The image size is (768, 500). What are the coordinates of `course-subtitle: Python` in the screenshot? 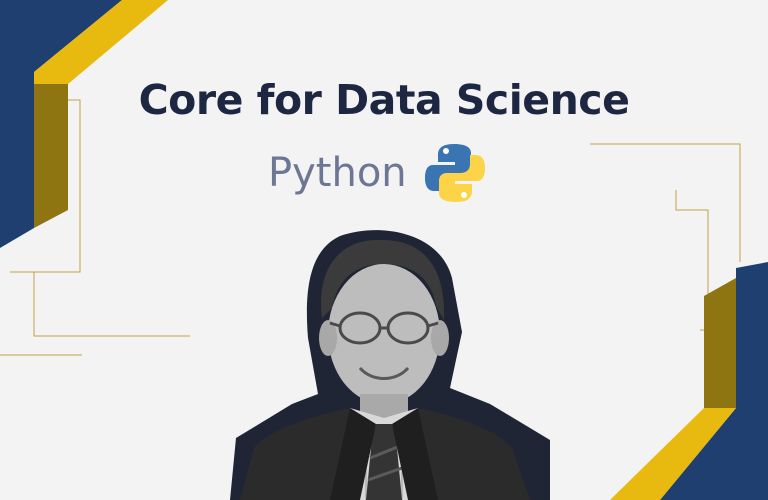 It's located at (337, 173).